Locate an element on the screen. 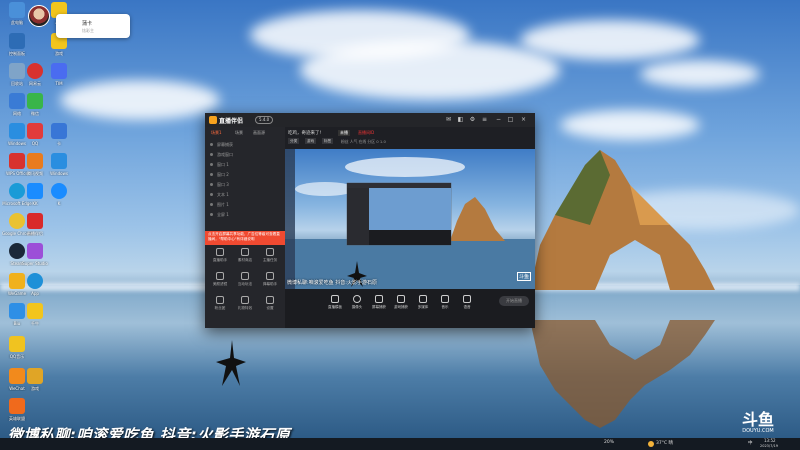 Image resolution: width=800 pixels, height=450 pixels. clock-date: 2023/7/19 is located at coordinates (769, 446).